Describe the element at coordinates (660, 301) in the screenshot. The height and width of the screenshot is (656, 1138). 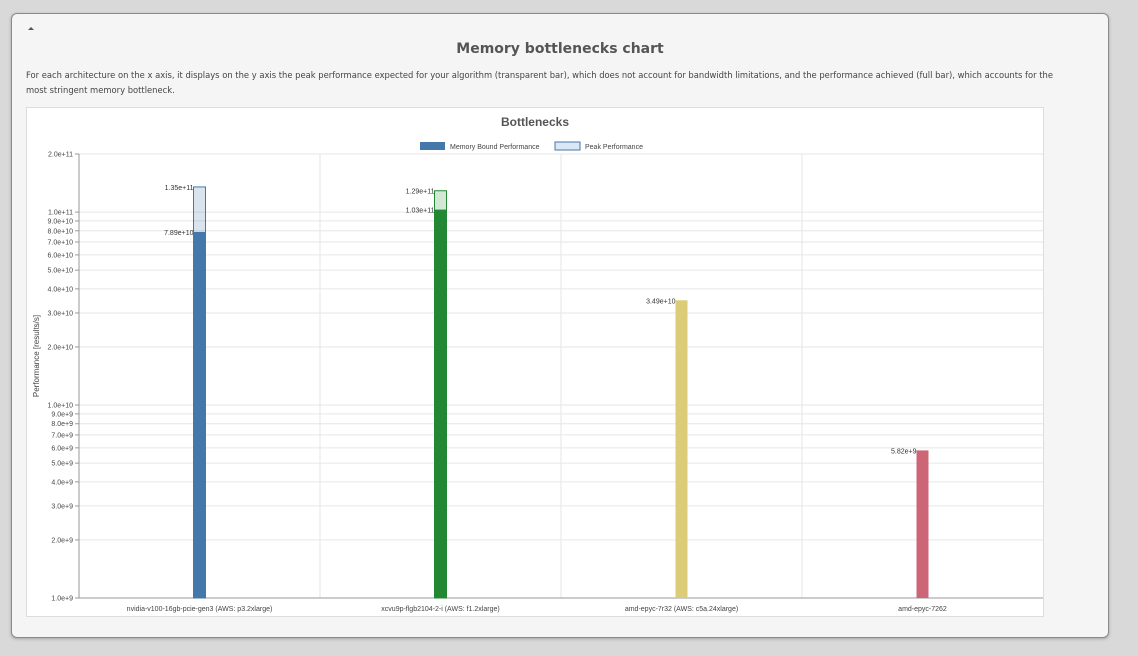
I see `memory-bound-value-label: 3.49e+10` at that location.